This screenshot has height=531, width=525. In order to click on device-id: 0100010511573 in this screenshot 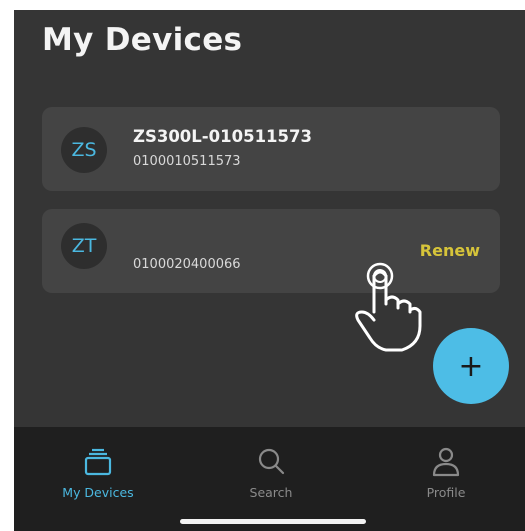, I will do `click(187, 161)`.